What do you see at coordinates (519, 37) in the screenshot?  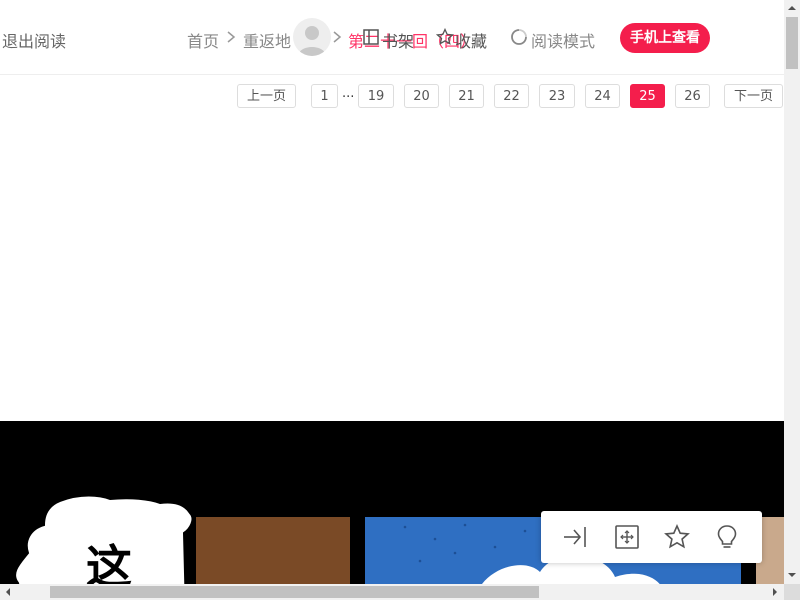 I see `read-mode-icon` at bounding box center [519, 37].